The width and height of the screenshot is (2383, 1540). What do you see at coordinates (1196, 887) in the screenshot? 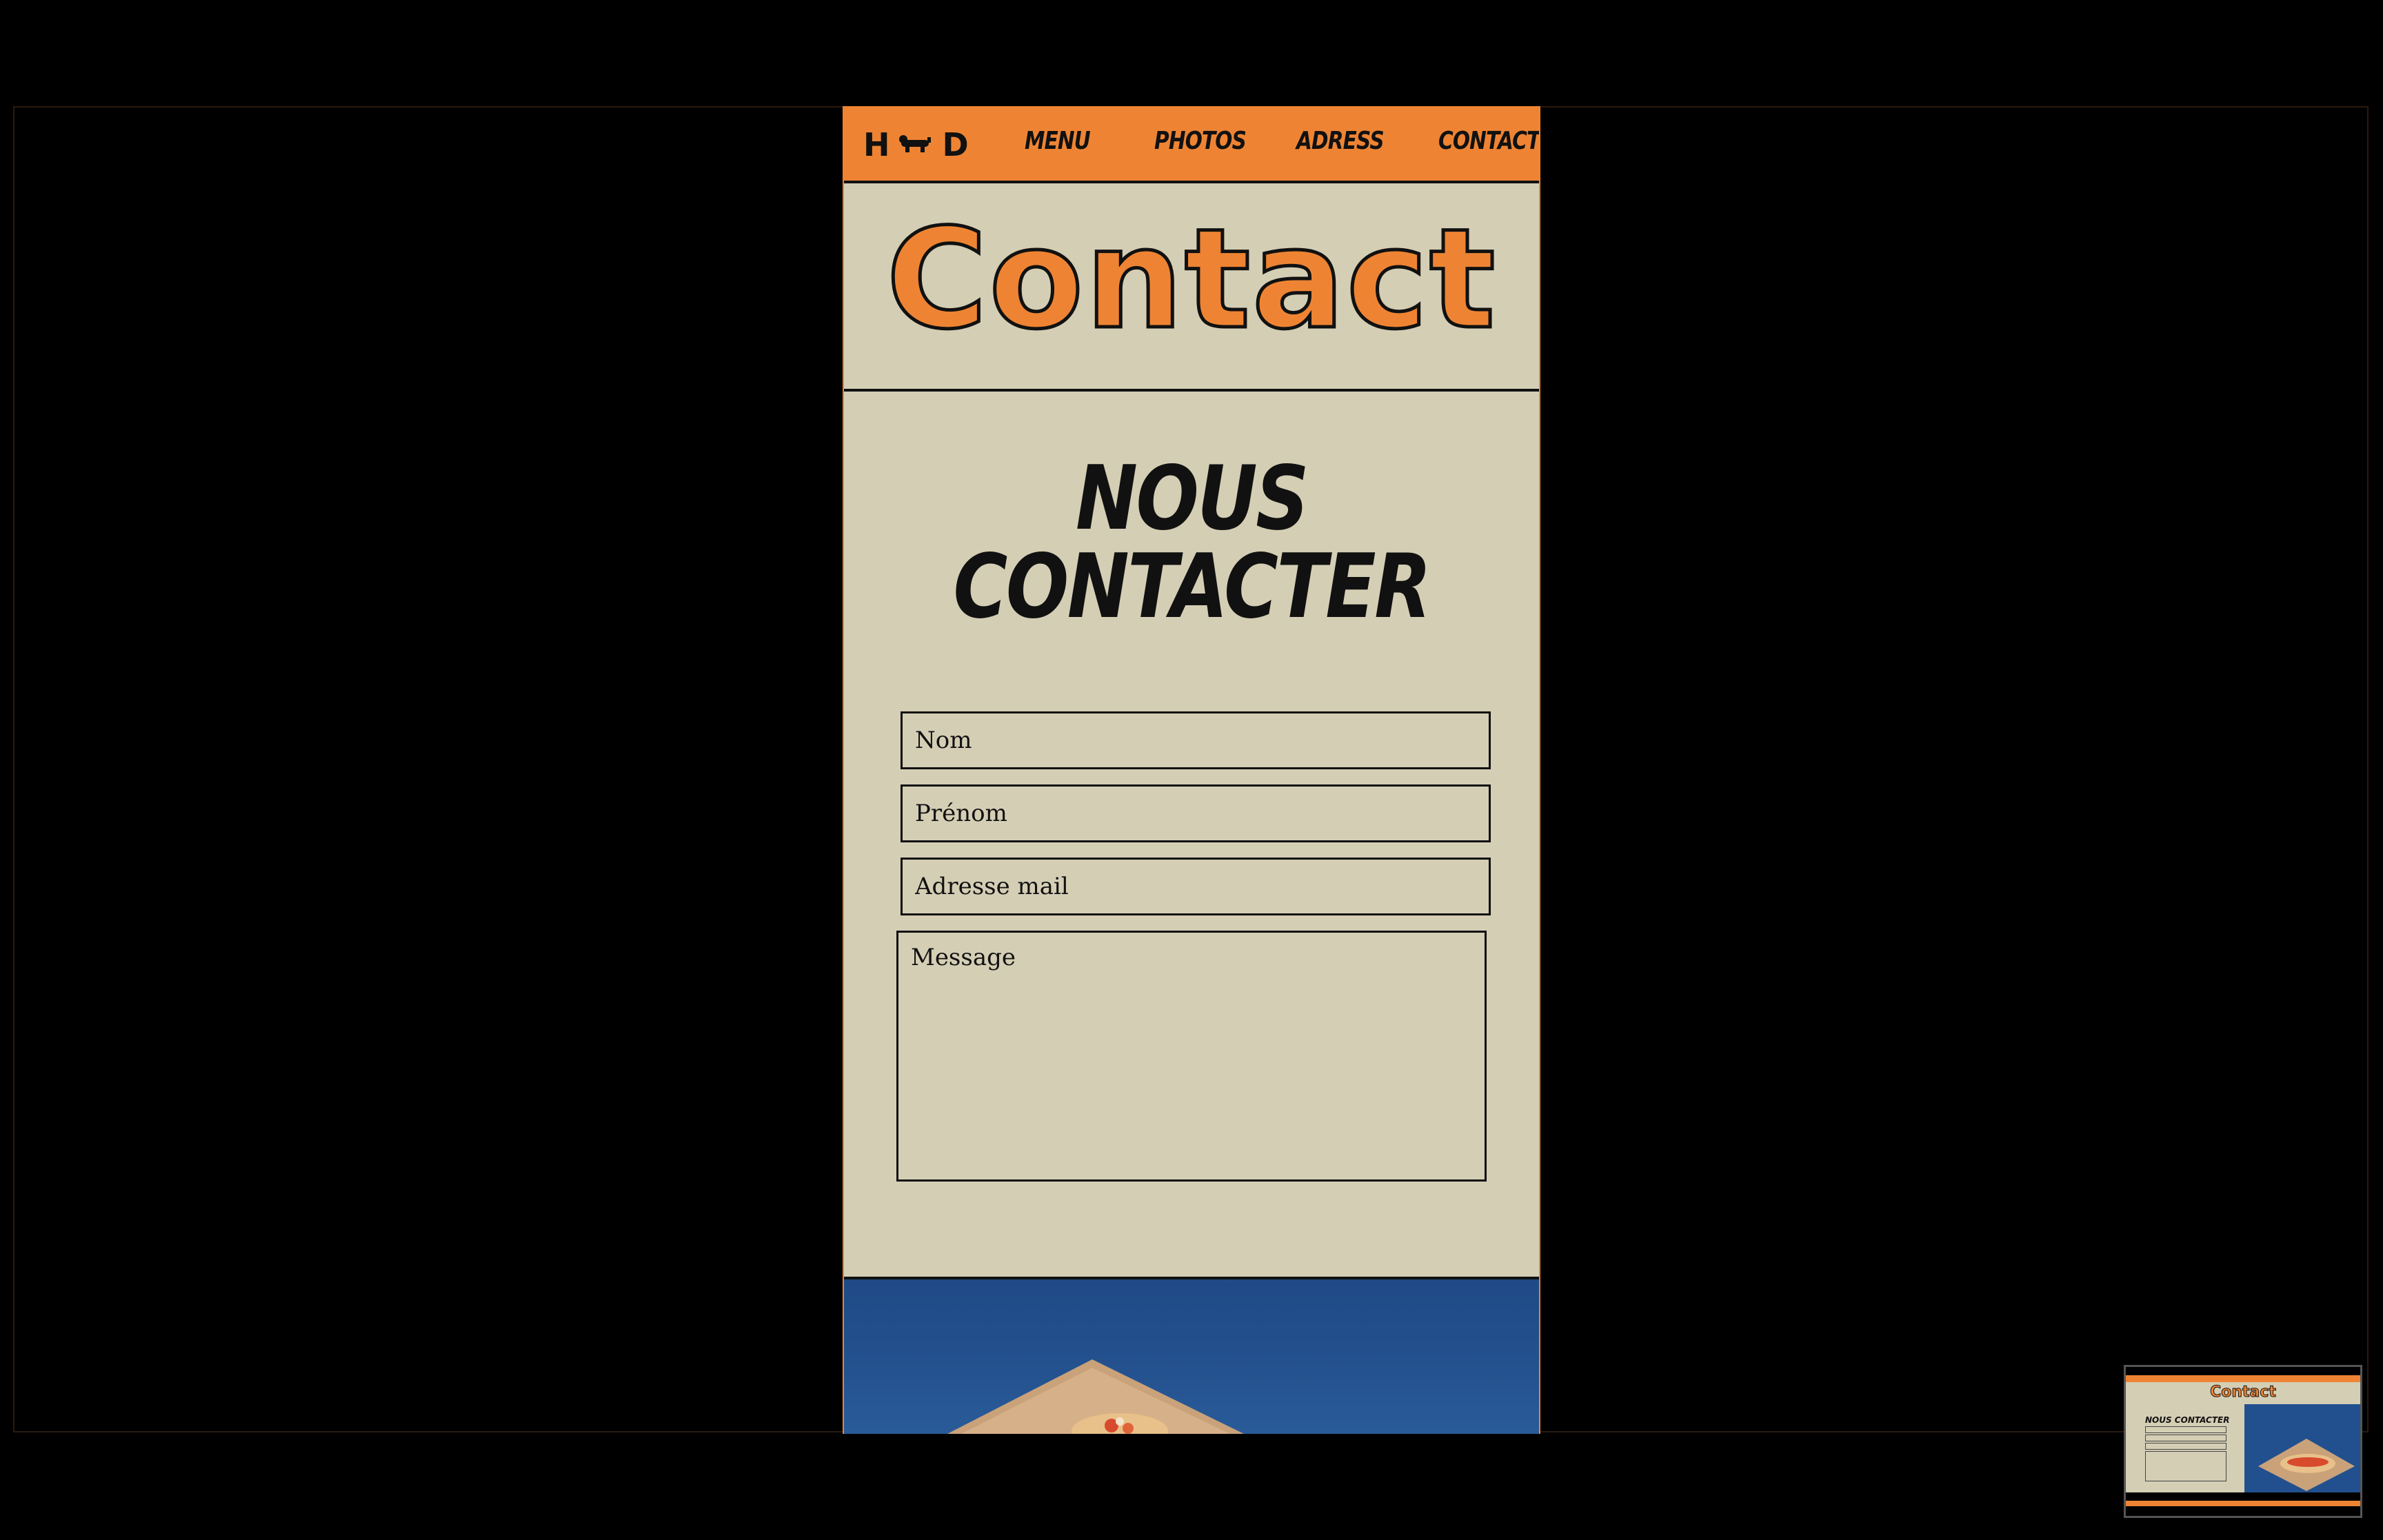
I see `email-field` at bounding box center [1196, 887].